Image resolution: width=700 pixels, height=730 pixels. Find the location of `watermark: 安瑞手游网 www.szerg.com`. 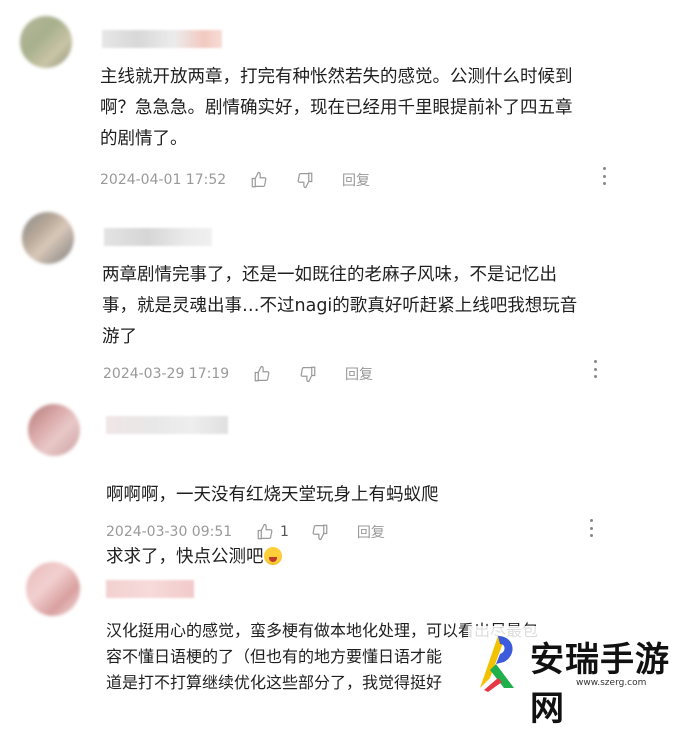

watermark: 安瑞手游网 www.szerg.com is located at coordinates (584, 677).